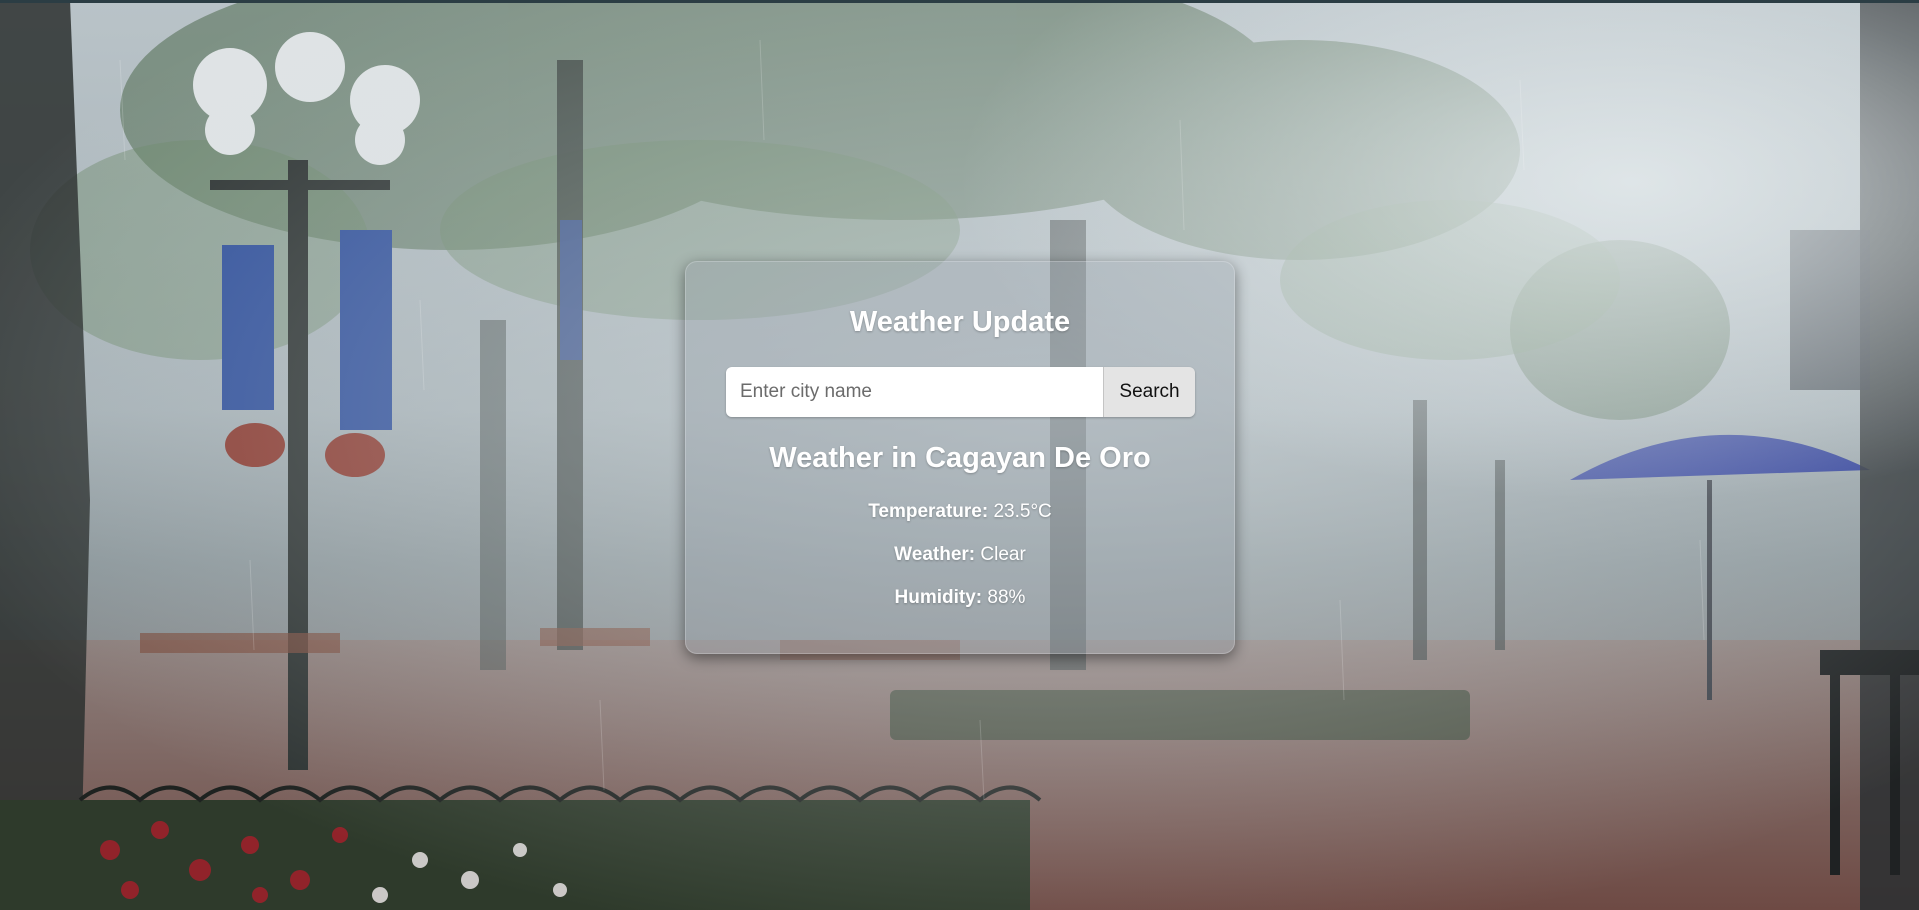  Describe the element at coordinates (935, 554) in the screenshot. I see `weather-condition-label: Weather:` at that location.